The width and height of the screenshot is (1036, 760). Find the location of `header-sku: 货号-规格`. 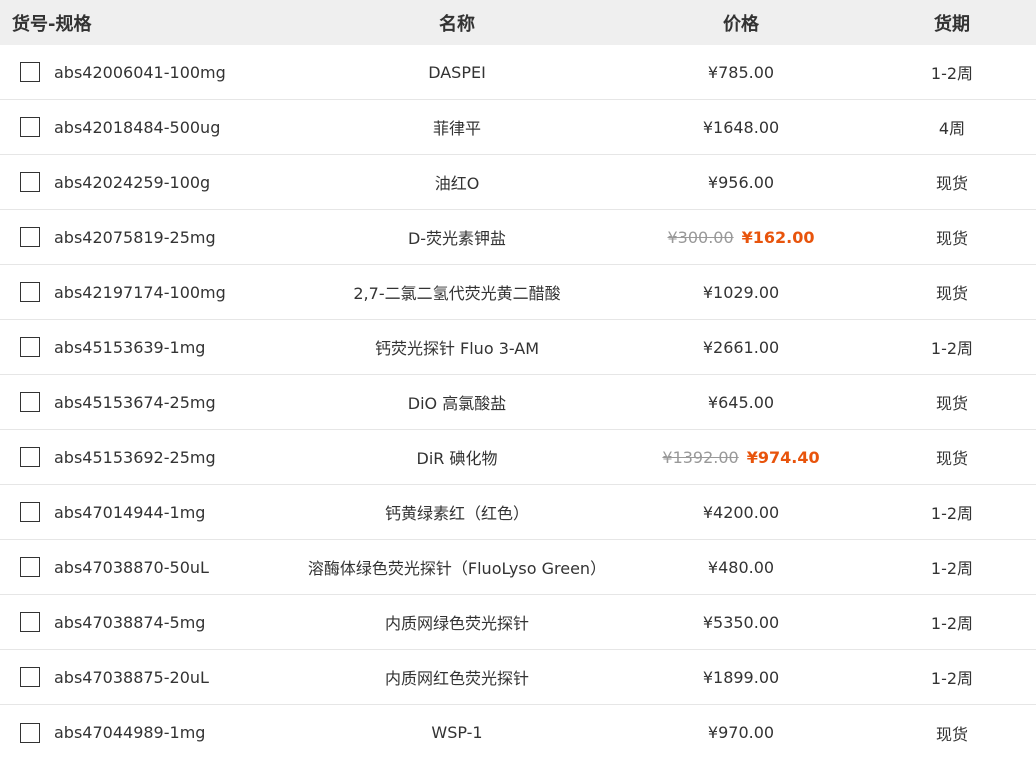

header-sku: 货号-规格 is located at coordinates (52, 24).